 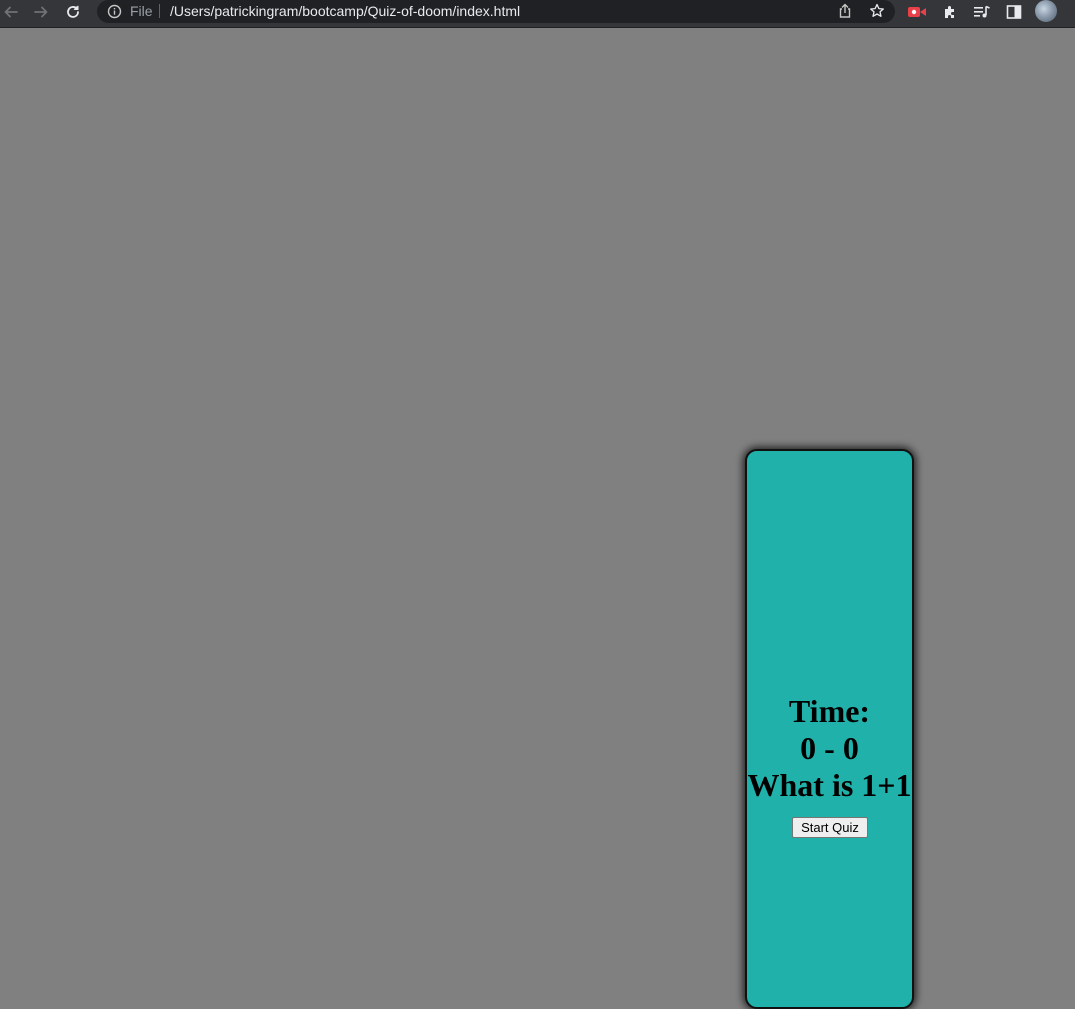 I want to click on quiz-card: Time: 0 - 0 What is 1+1 Start Quiz, so click(x=829, y=729).